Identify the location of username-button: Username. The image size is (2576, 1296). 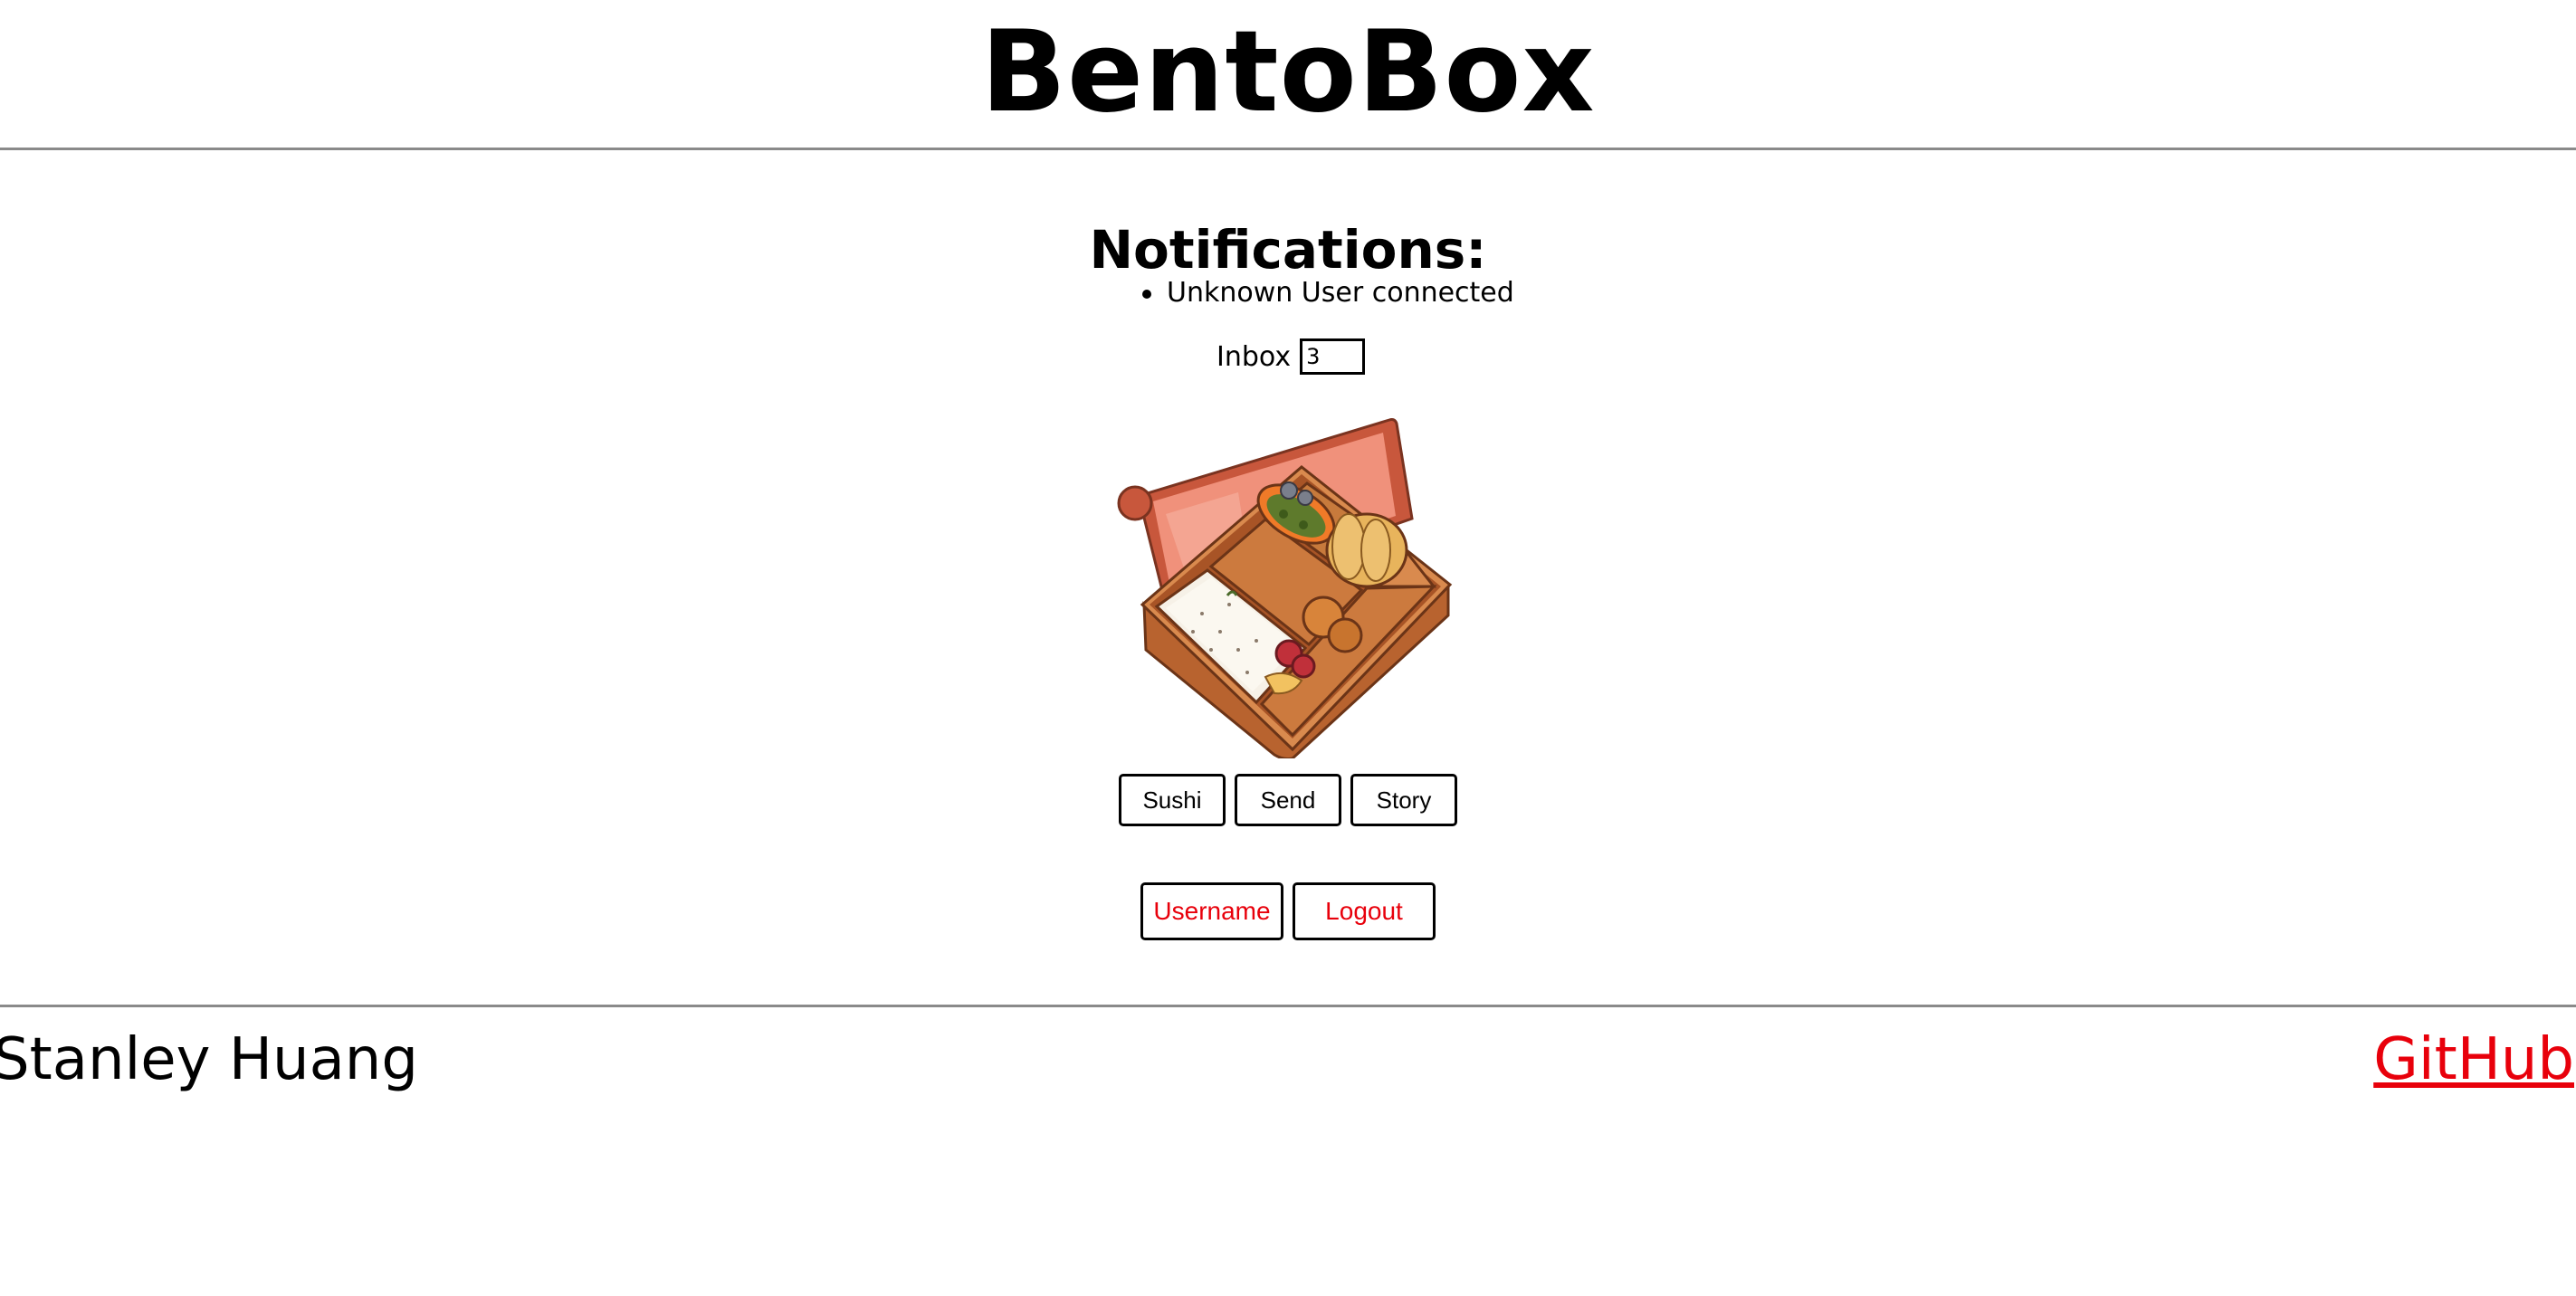
(1211, 911).